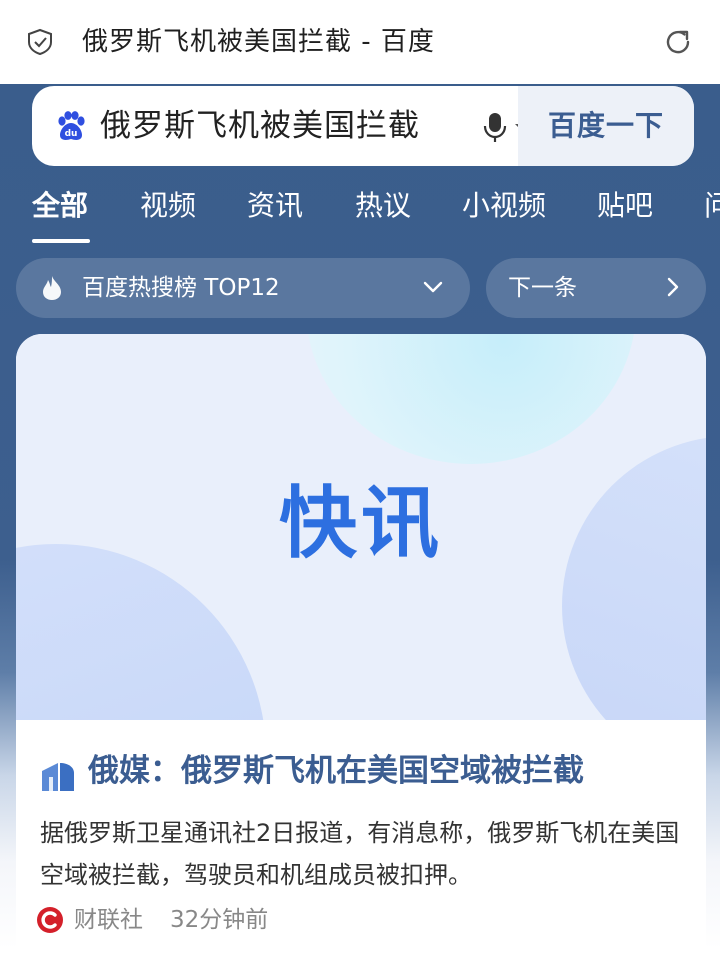 Image resolution: width=720 pixels, height=974 pixels. What do you see at coordinates (52, 288) in the screenshot?
I see `flame-icon` at bounding box center [52, 288].